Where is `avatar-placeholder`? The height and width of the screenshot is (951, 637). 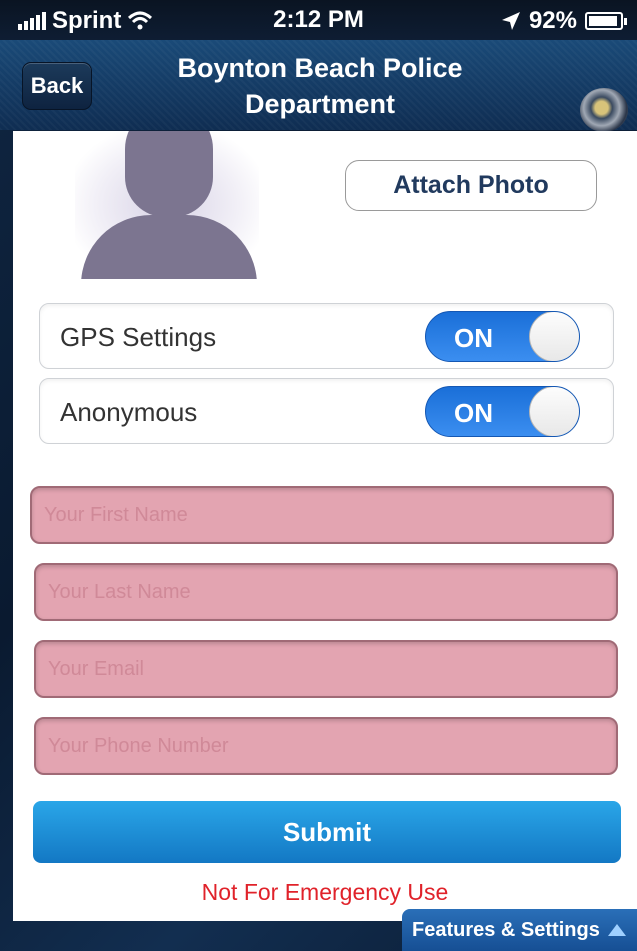
avatar-placeholder is located at coordinates (167, 205).